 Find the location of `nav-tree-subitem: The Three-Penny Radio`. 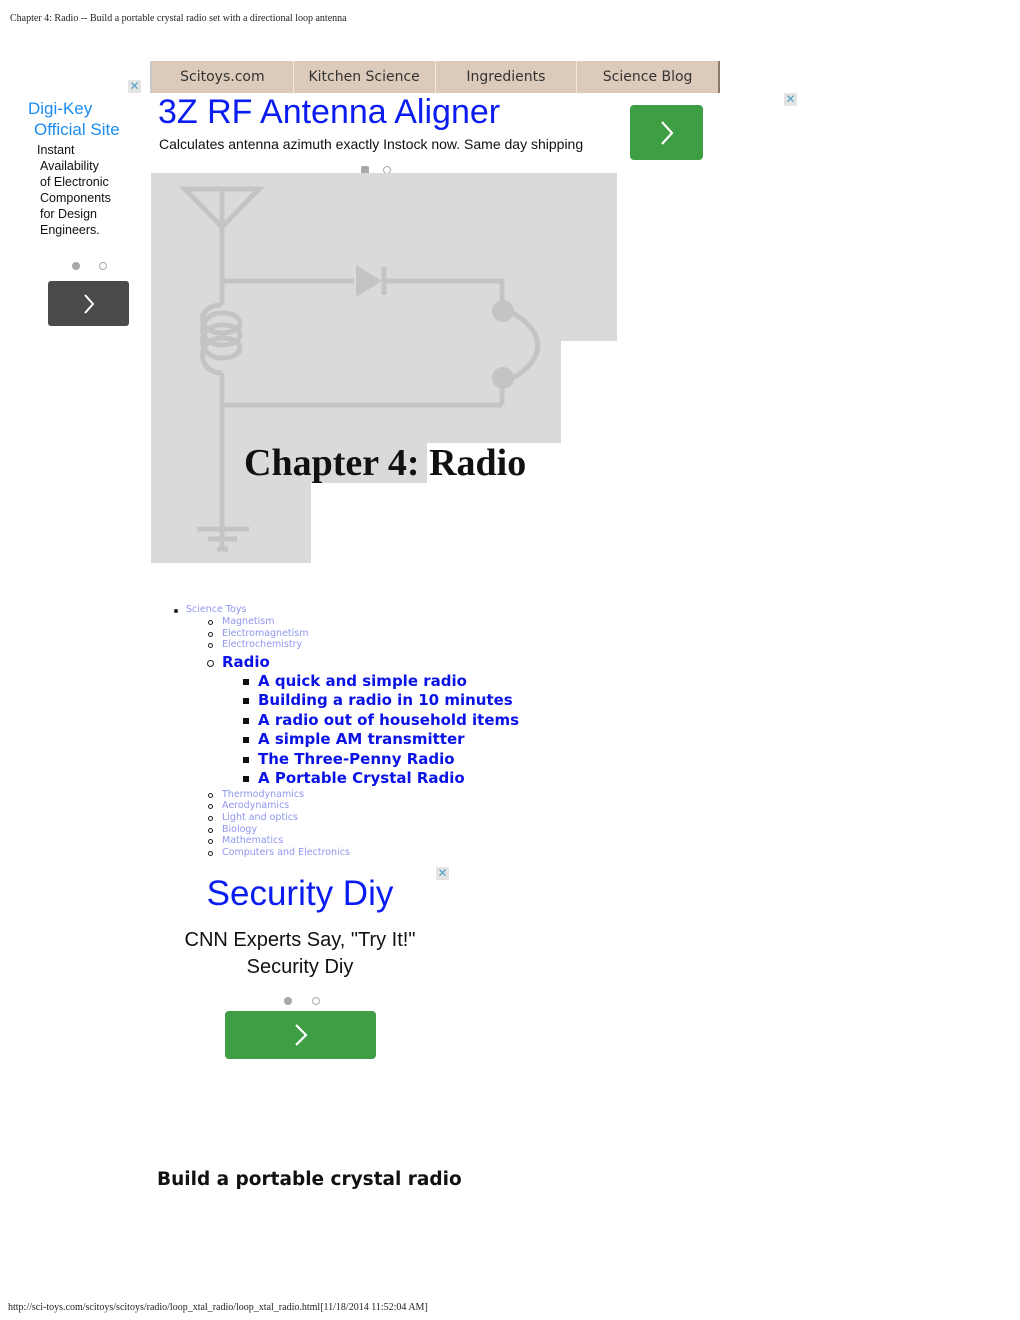

nav-tree-subitem: The Three-Penny Radio is located at coordinates (380, 760).